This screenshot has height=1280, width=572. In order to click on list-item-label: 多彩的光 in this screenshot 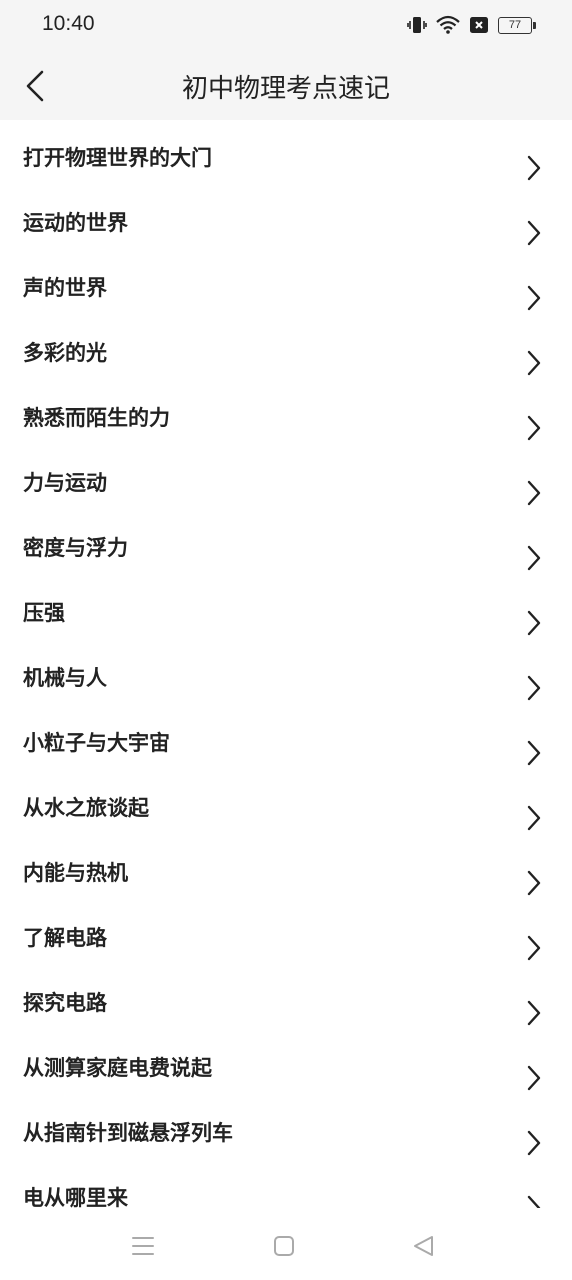, I will do `click(65, 353)`.